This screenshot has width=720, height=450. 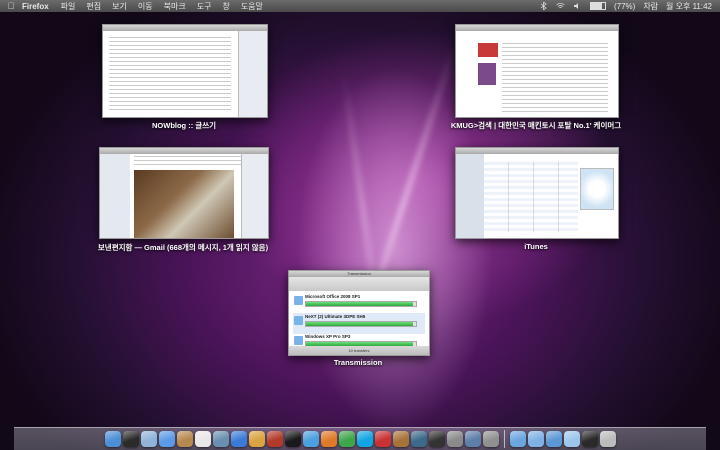 What do you see at coordinates (68, 6) in the screenshot?
I see `menu-file: 파일` at bounding box center [68, 6].